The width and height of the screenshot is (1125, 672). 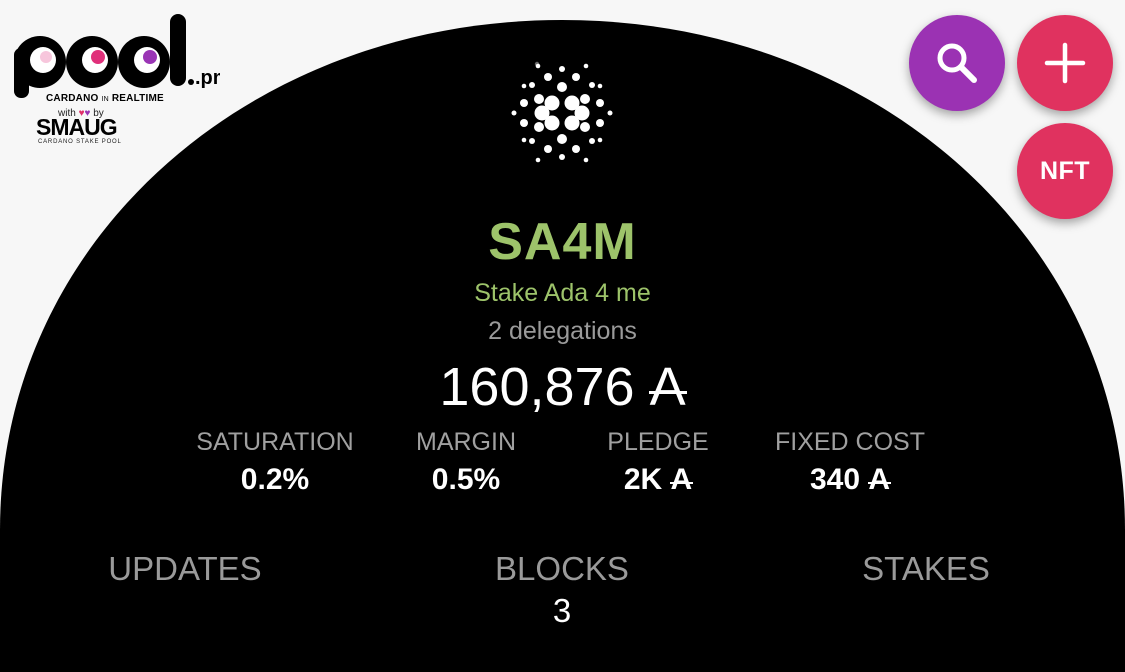 I want to click on tab-blocks: BLOCKS 3, so click(x=562, y=590).